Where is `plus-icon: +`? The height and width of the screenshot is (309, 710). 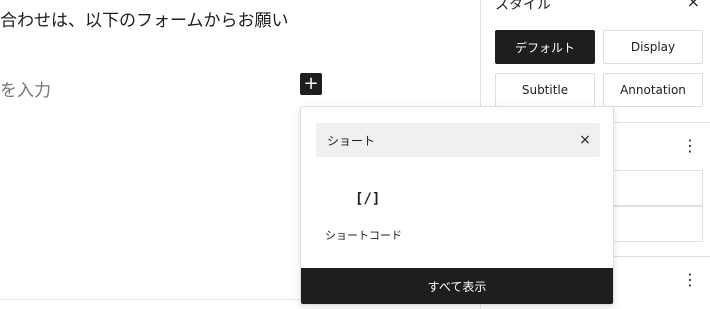
plus-icon: + is located at coordinates (311, 83).